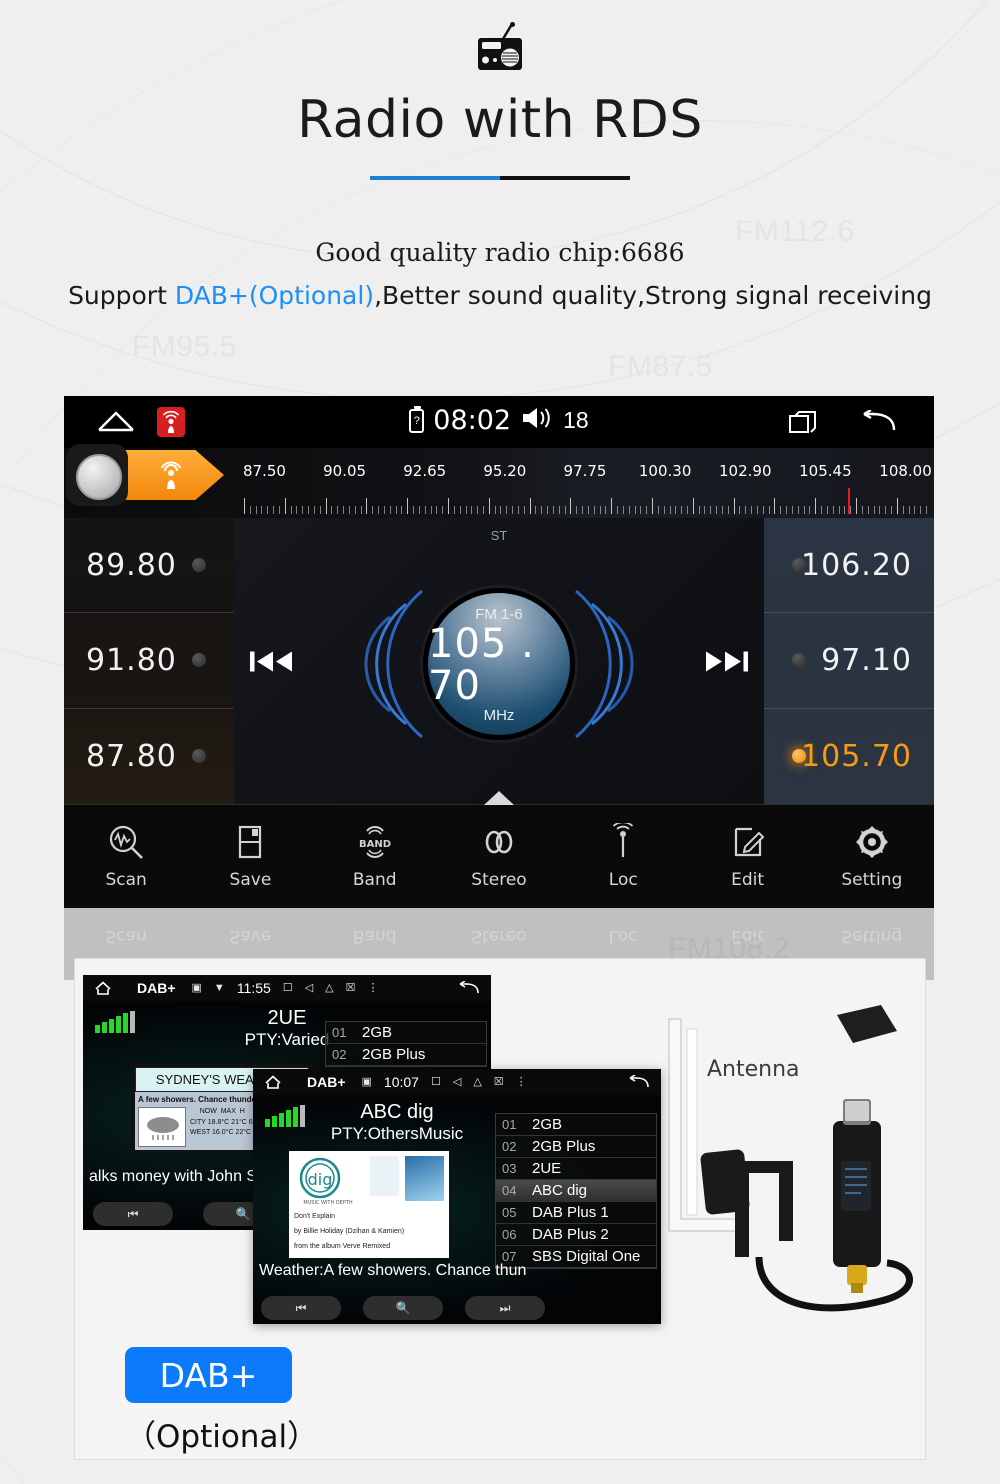  Describe the element at coordinates (162, 1127) in the screenshot. I see `weather-cloud-icon` at that location.